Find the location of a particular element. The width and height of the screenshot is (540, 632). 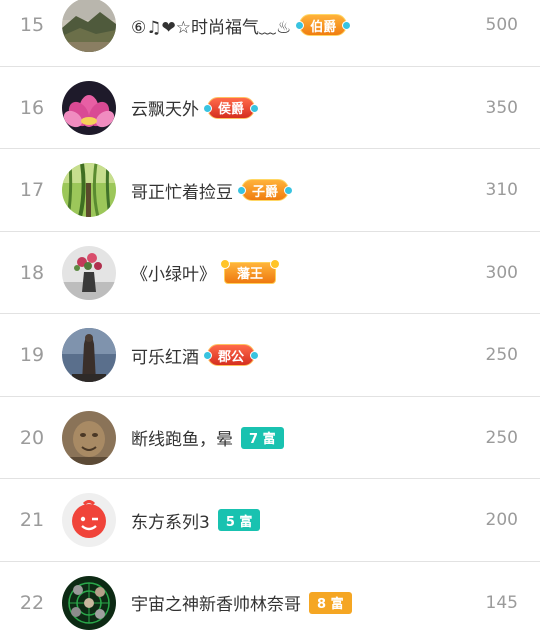

rank-number: 18 is located at coordinates (32, 272).